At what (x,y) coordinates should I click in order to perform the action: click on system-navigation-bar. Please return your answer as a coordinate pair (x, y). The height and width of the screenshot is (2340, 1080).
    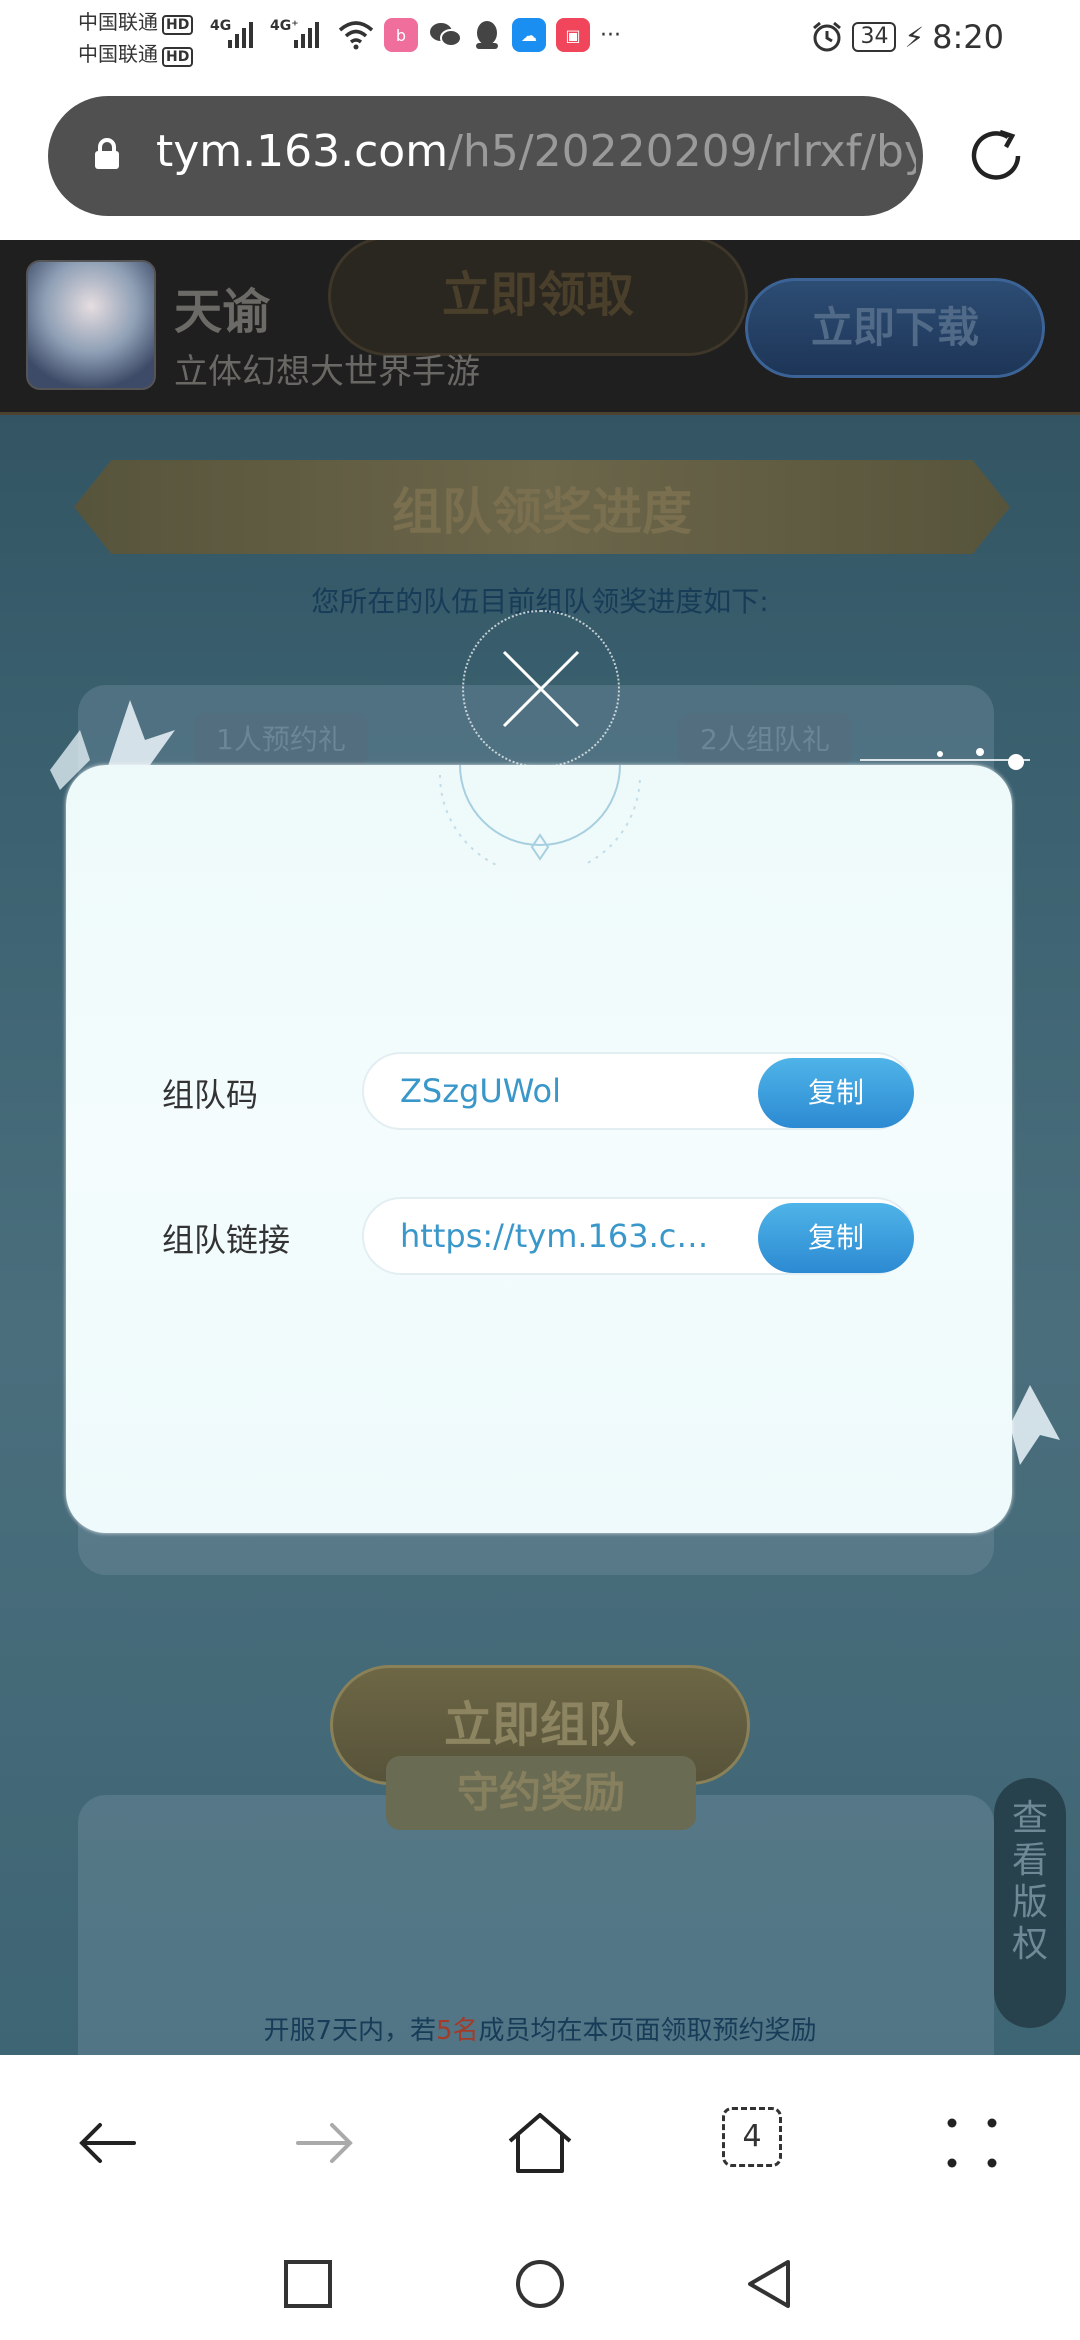
    Looking at the image, I should click on (540, 2285).